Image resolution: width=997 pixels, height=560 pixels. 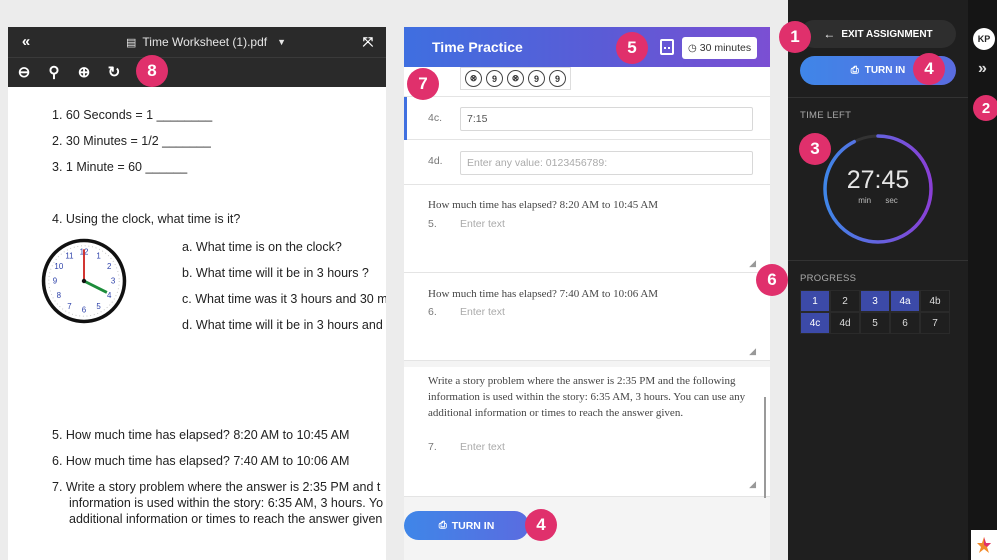 I want to click on scrollbar, so click(x=765, y=447).